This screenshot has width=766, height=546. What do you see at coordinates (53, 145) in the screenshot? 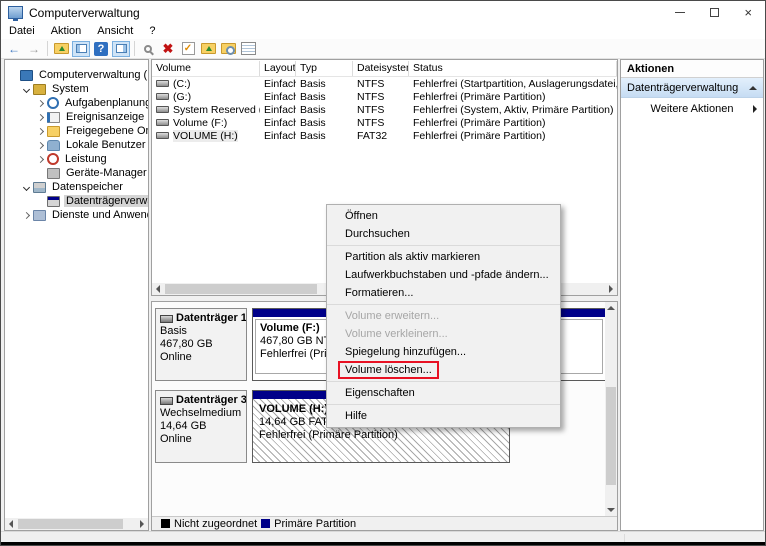
I see `local-users-icon` at bounding box center [53, 145].